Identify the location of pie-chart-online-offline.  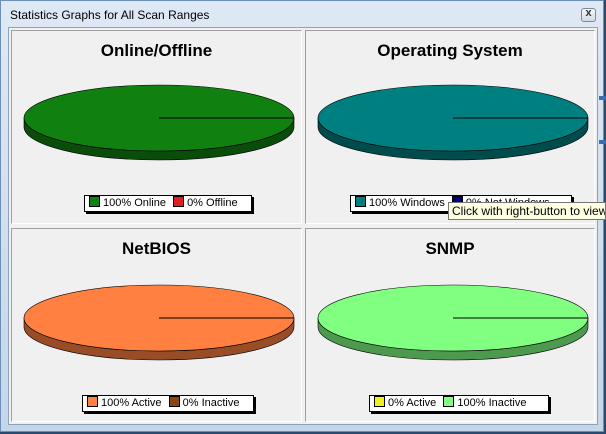
(159, 123).